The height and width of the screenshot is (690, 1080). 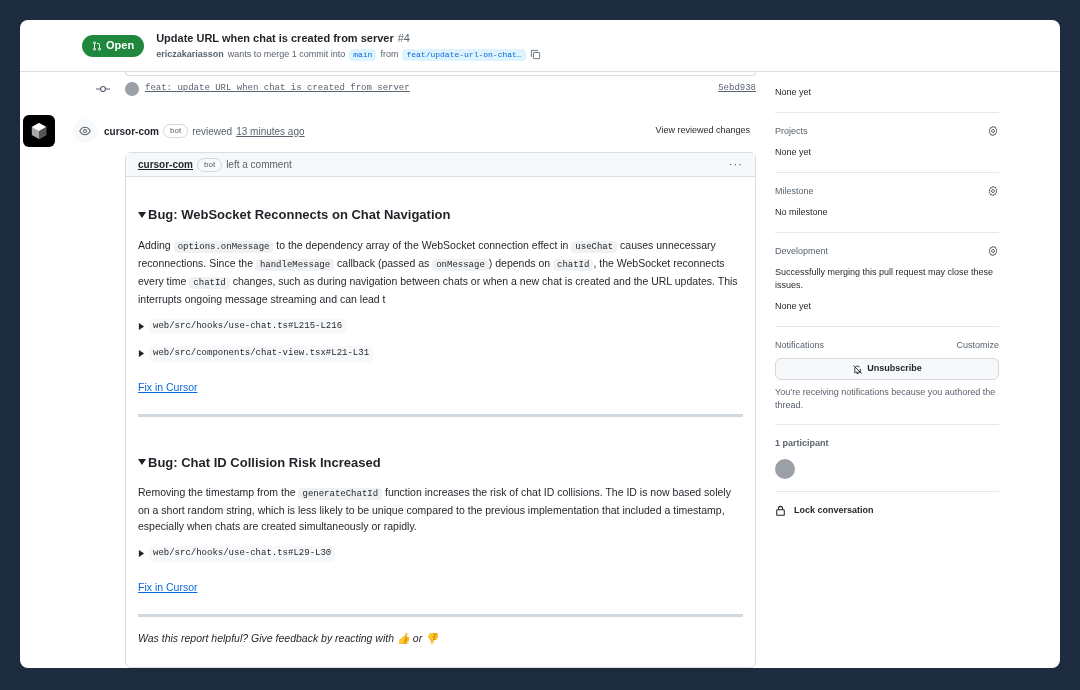 I want to click on customize-link: Customize, so click(x=977, y=345).